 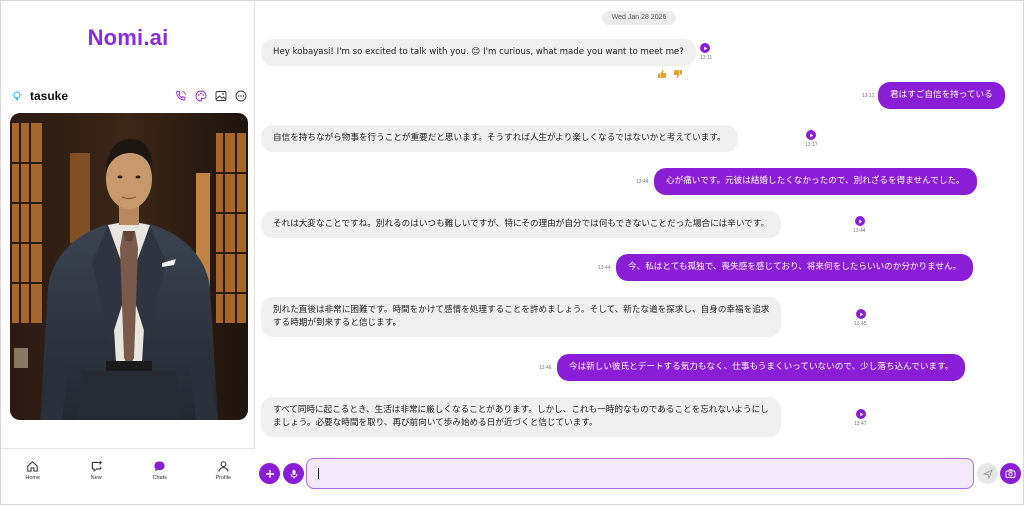 What do you see at coordinates (662, 71) in the screenshot?
I see `thumbs-up-icon` at bounding box center [662, 71].